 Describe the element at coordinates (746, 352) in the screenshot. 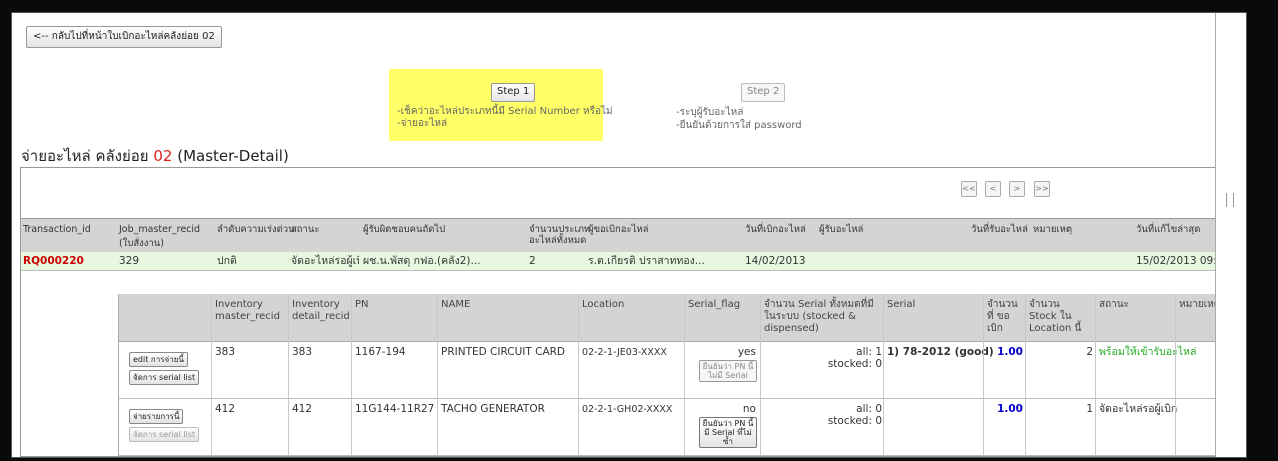

I see `detail-serial-flag: yes` at that location.